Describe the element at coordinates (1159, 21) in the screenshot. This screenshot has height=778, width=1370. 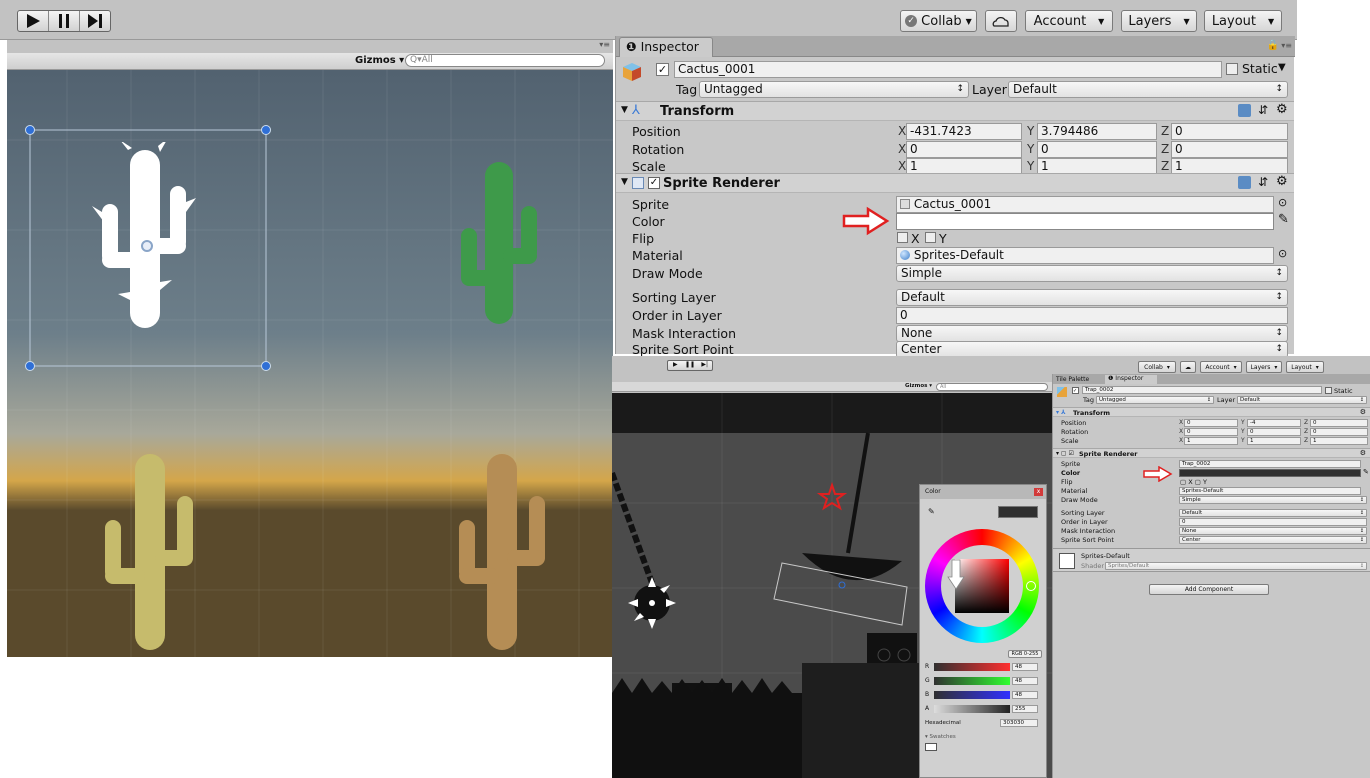
I see `layers-button: Layers ▼` at that location.